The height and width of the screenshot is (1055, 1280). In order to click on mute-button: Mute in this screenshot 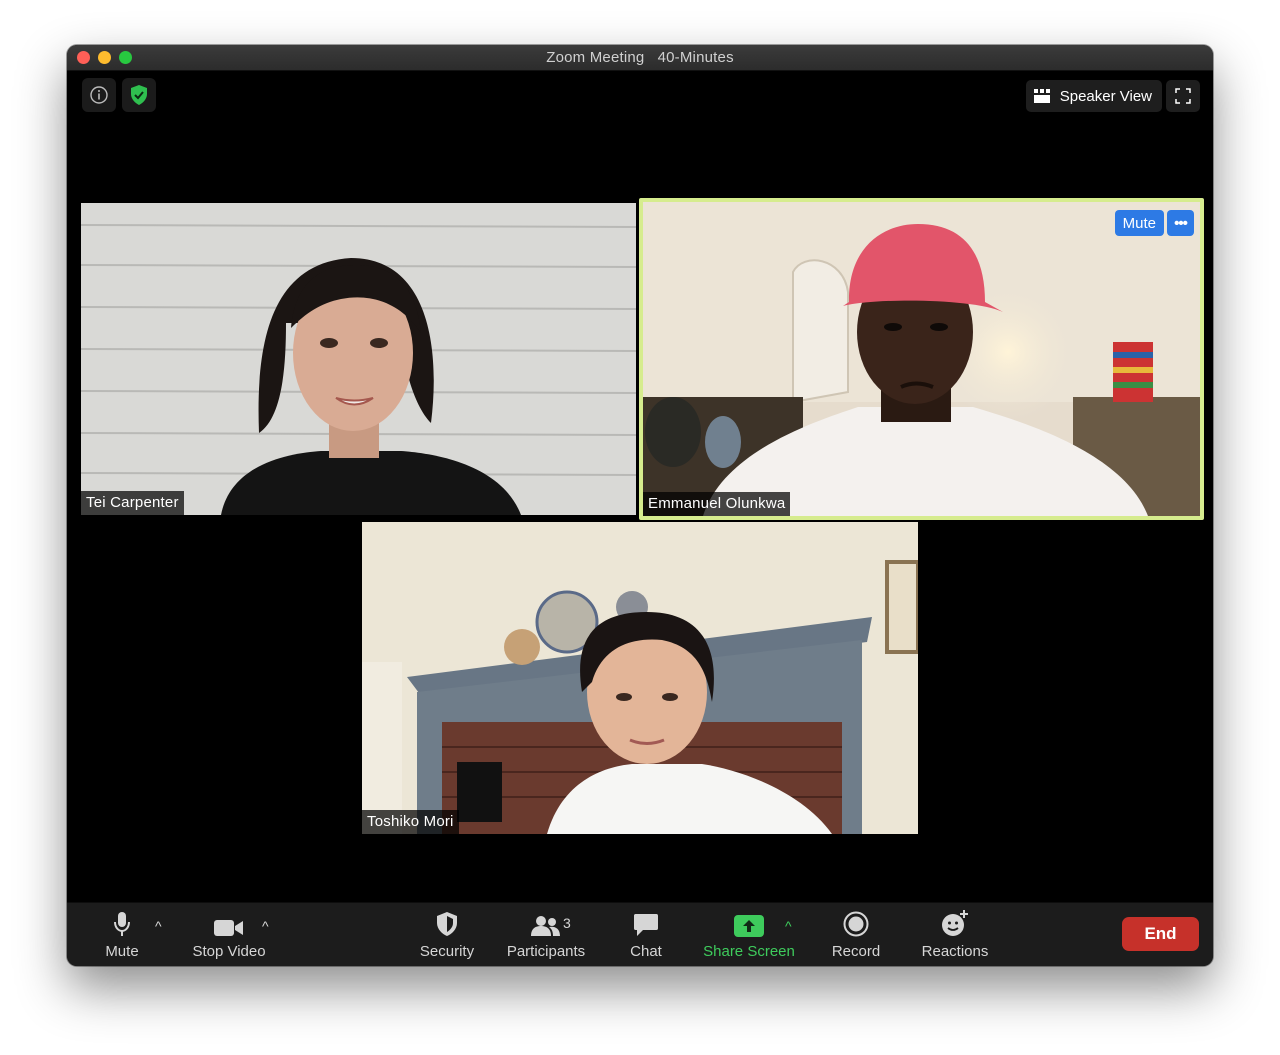, I will do `click(122, 934)`.